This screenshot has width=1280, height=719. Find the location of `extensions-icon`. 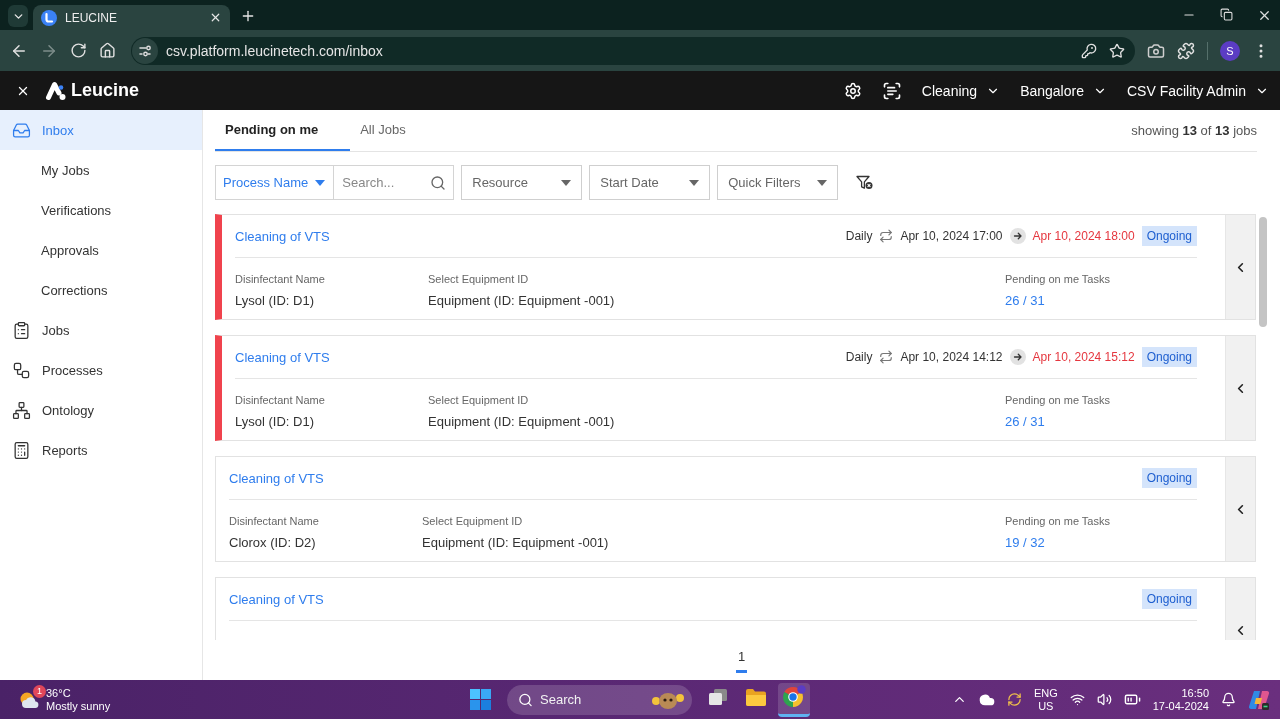

extensions-icon is located at coordinates (1186, 50).